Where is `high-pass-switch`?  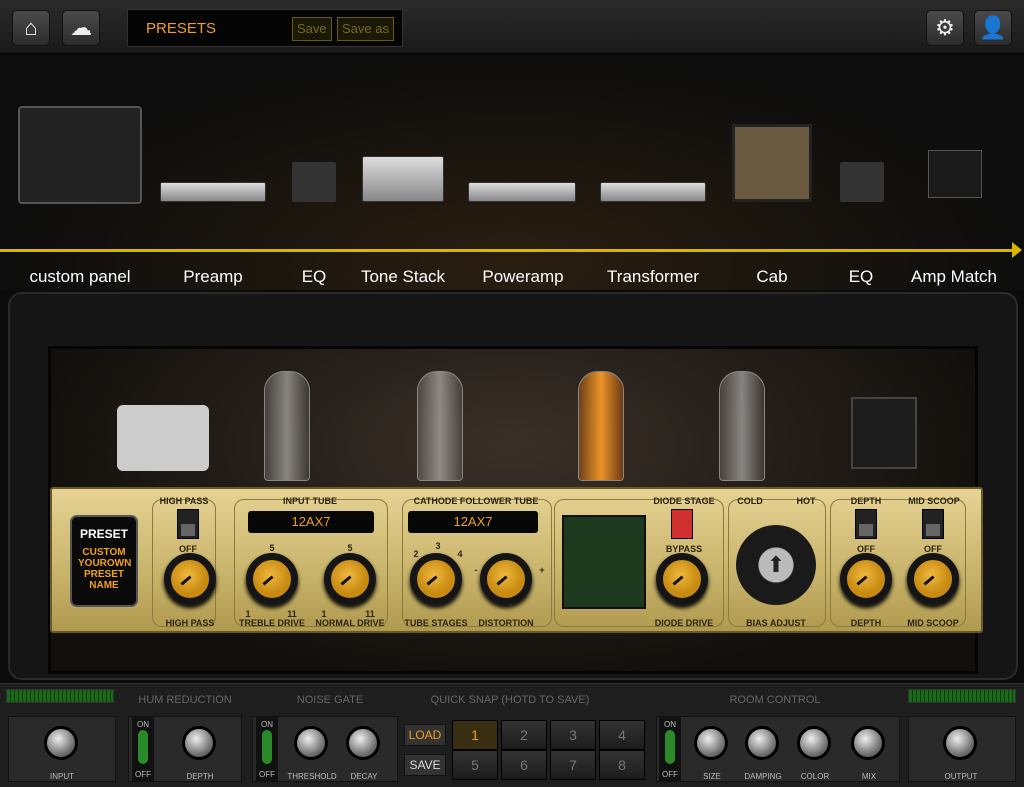 high-pass-switch is located at coordinates (188, 524).